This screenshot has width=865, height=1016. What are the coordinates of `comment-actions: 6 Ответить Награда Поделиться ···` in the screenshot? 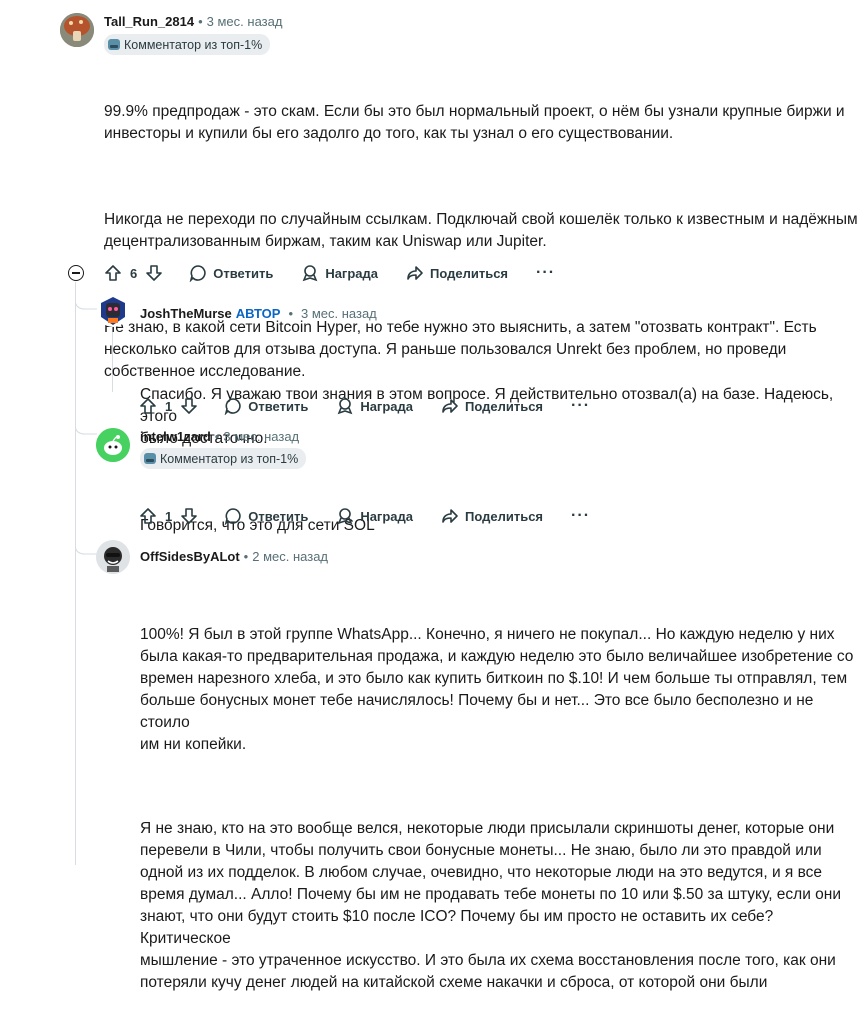 It's located at (329, 273).